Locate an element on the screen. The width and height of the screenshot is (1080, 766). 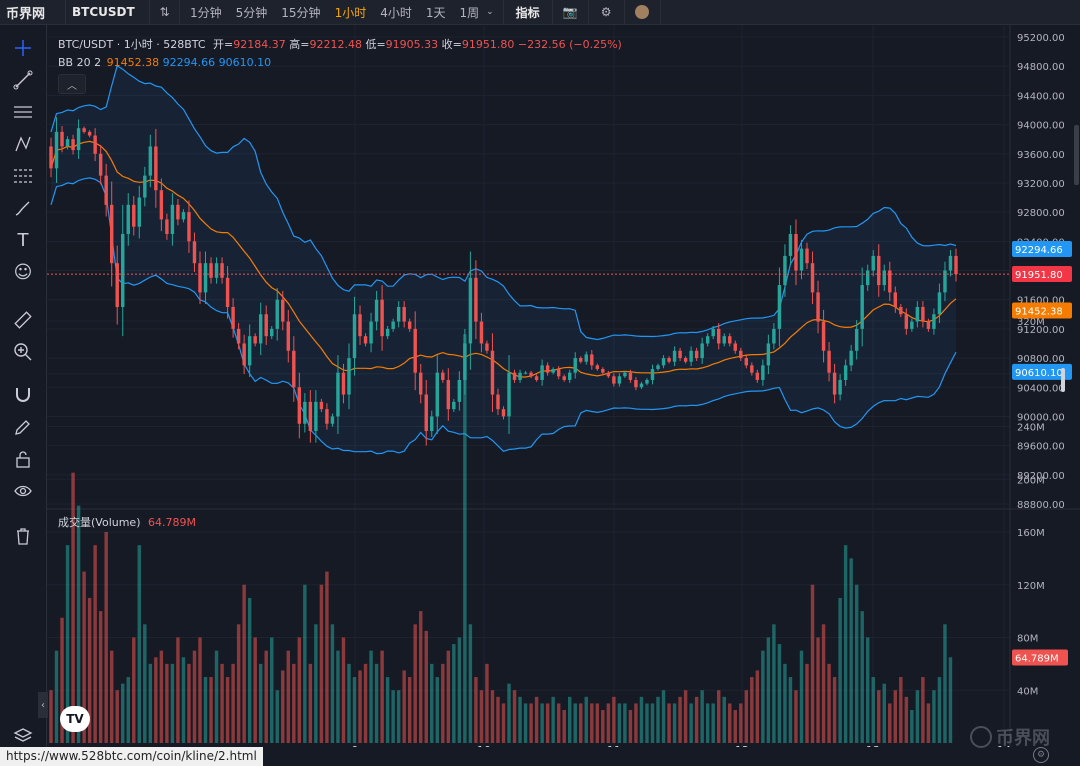
tradingview-logo: TV is located at coordinates (75, 719).